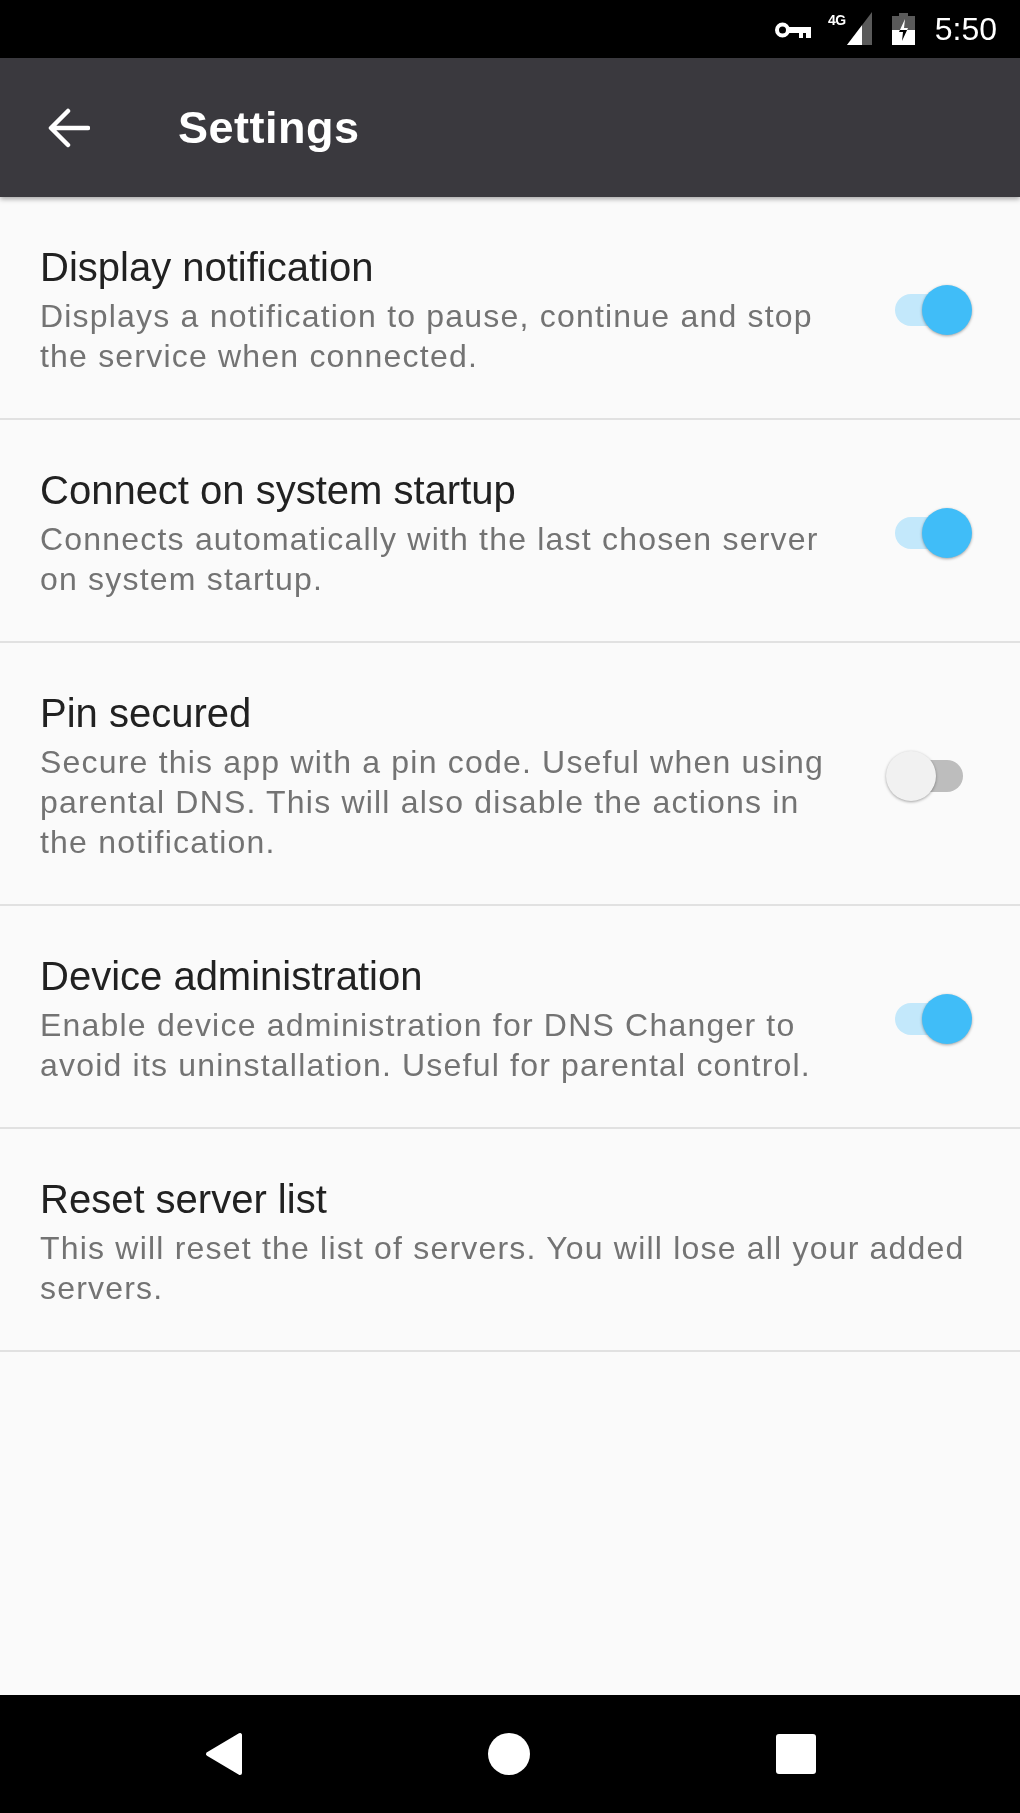  I want to click on setting-title: Connect on system startup, so click(278, 490).